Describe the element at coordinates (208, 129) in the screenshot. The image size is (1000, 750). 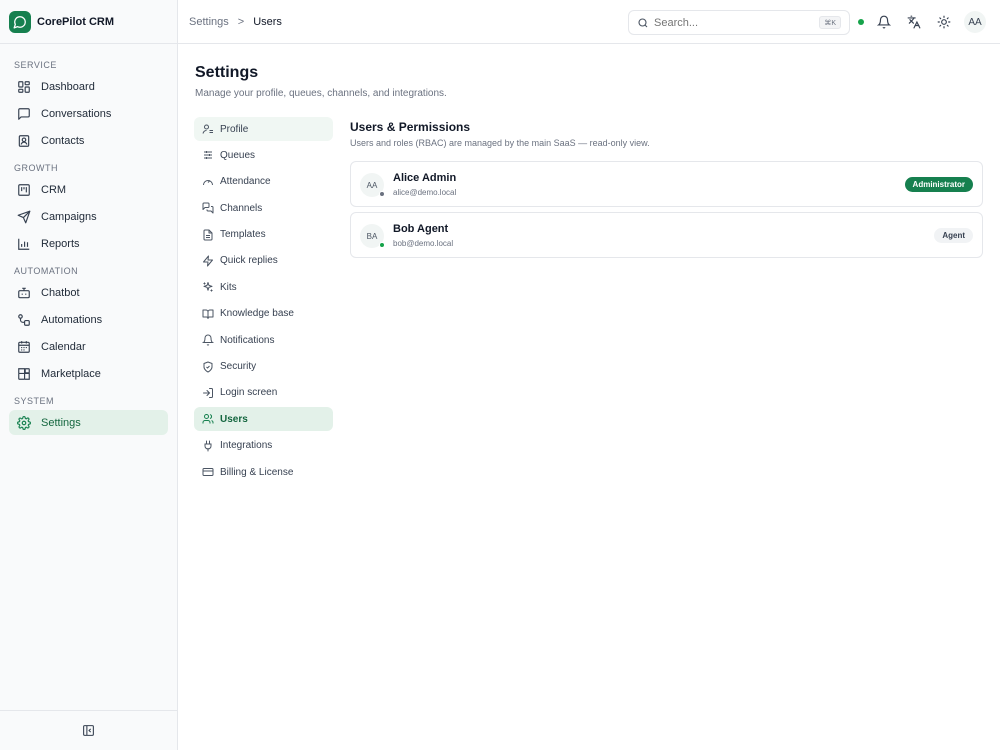
I see `user-icon` at that location.